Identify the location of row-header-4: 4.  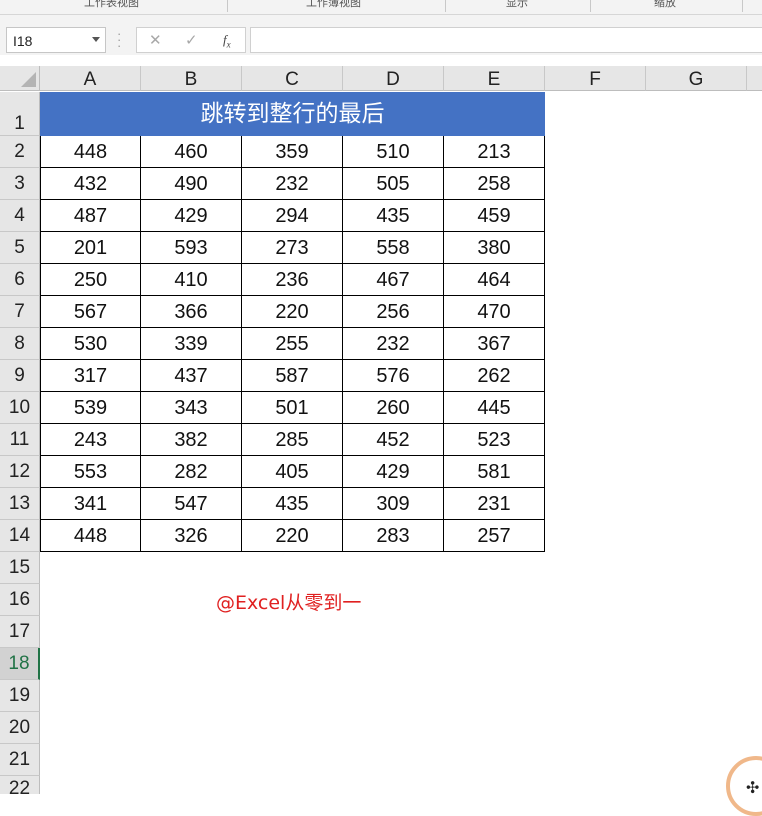
(20, 216).